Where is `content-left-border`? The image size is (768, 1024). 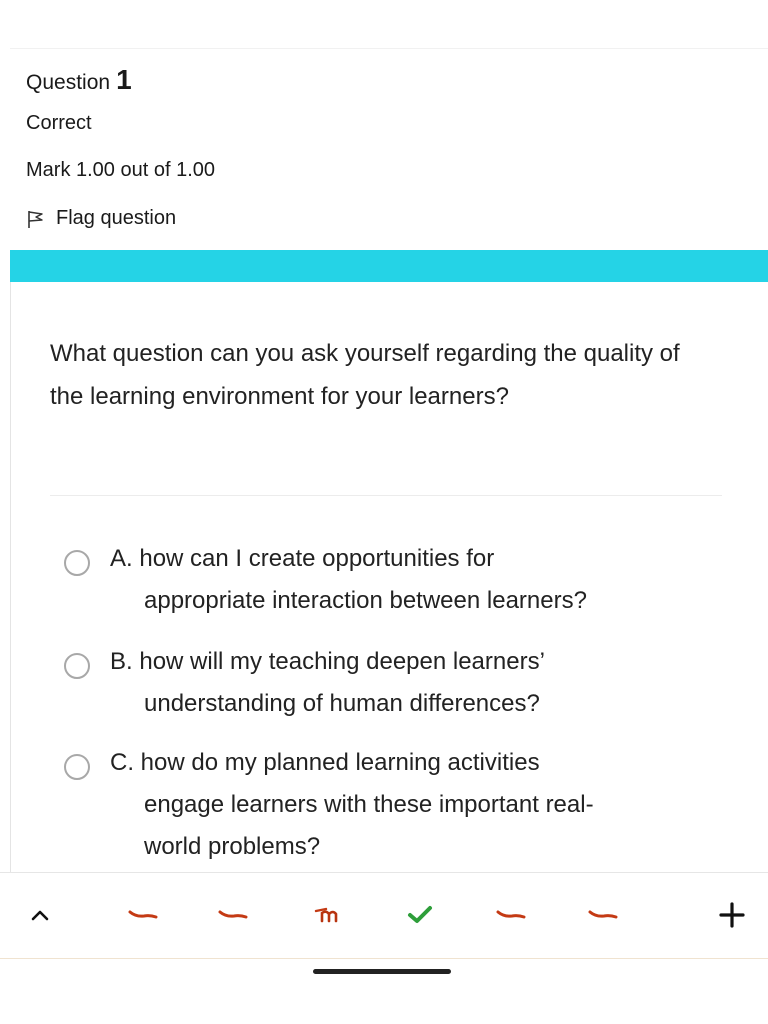
content-left-border is located at coordinates (10, 577).